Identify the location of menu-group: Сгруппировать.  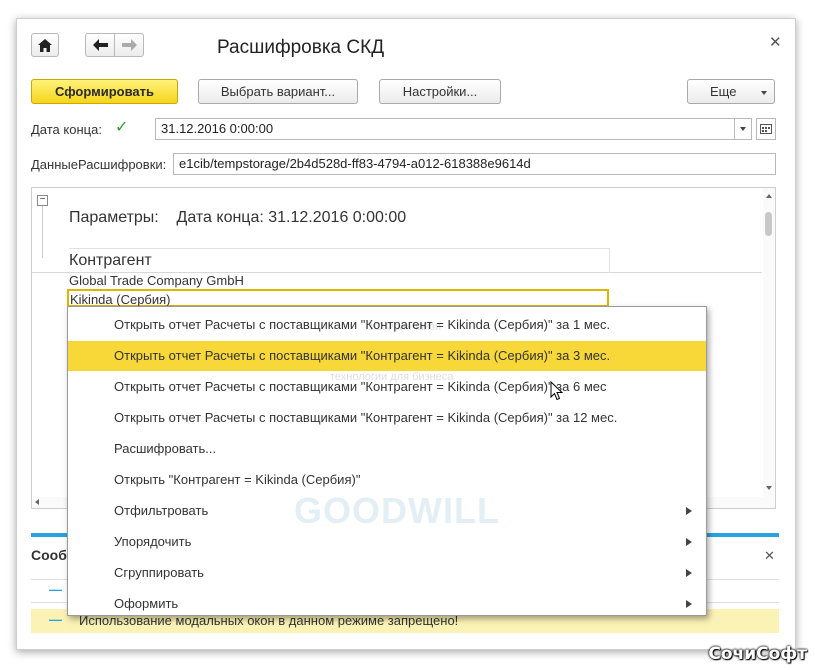
(387, 573).